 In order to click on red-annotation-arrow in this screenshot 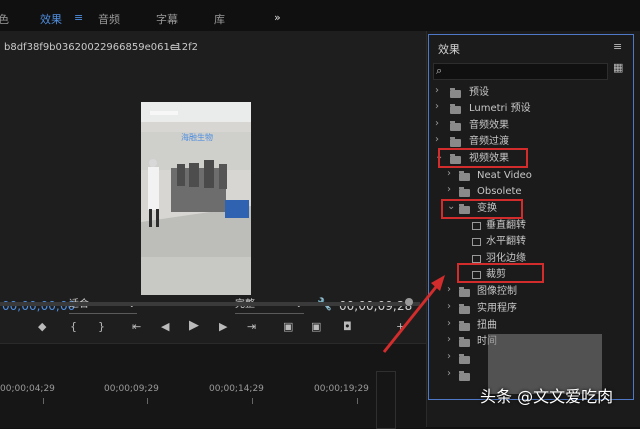, I will do `click(413, 314)`.